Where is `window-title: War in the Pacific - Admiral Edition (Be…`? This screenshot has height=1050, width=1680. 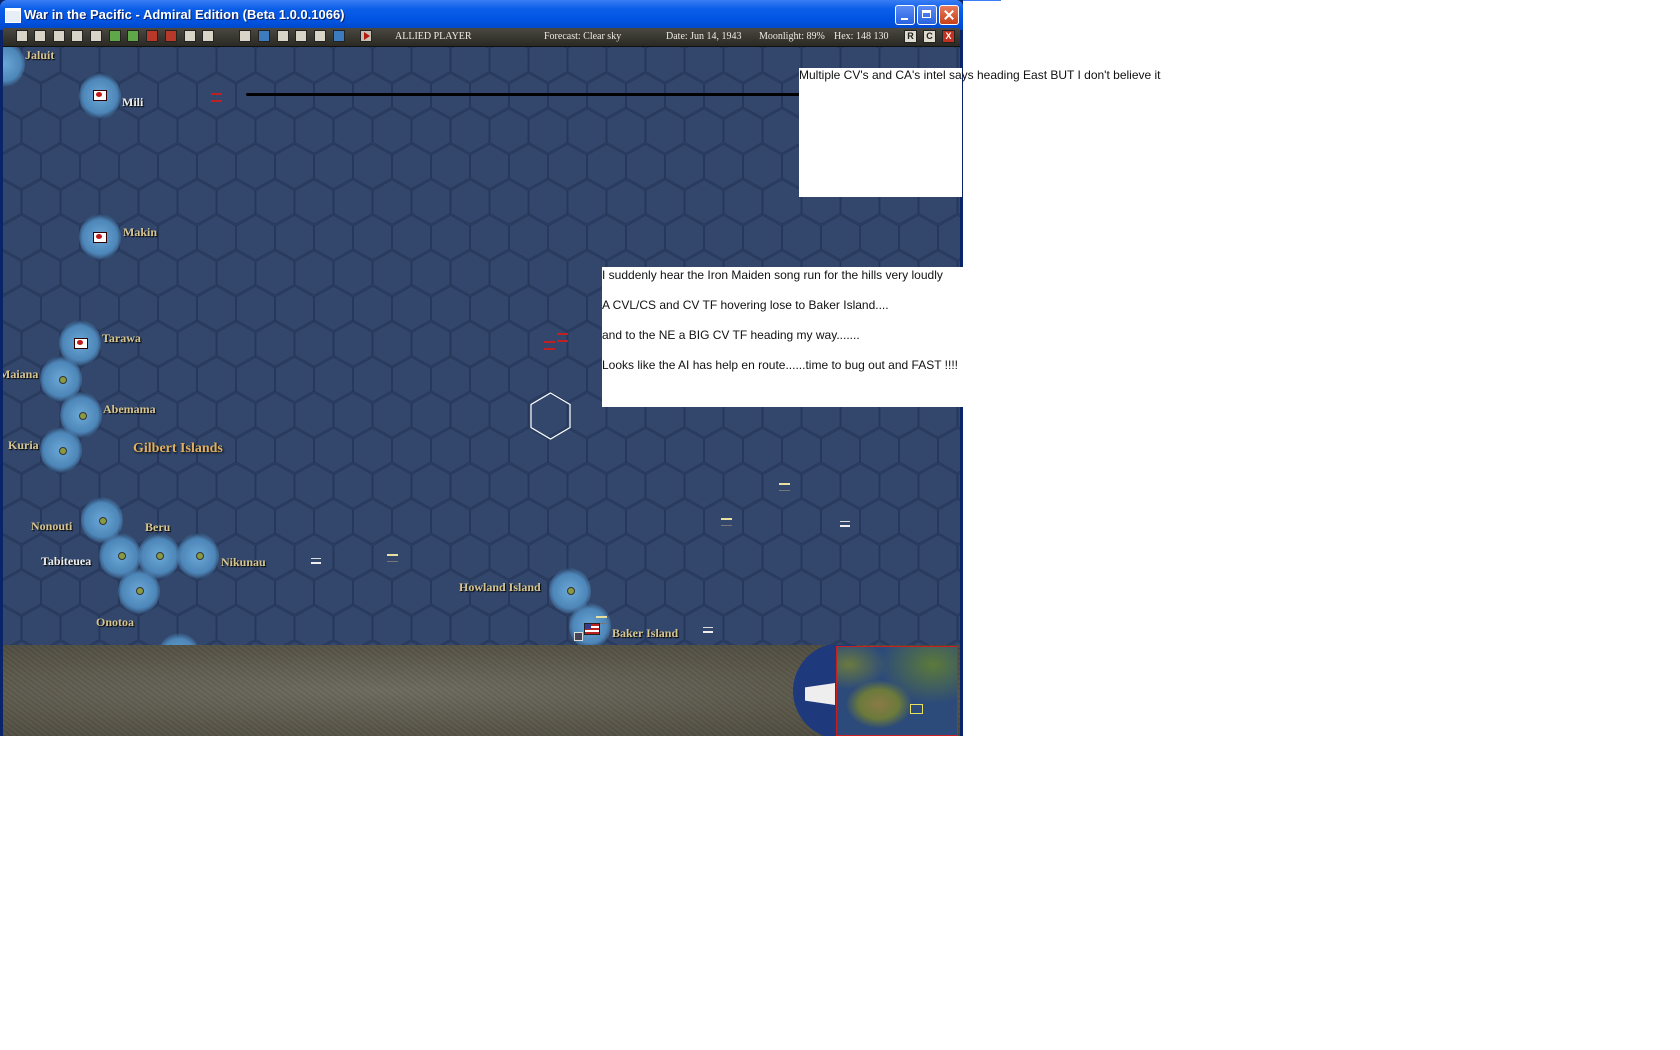 window-title: War in the Pacific - Admiral Edition (Be… is located at coordinates (184, 14).